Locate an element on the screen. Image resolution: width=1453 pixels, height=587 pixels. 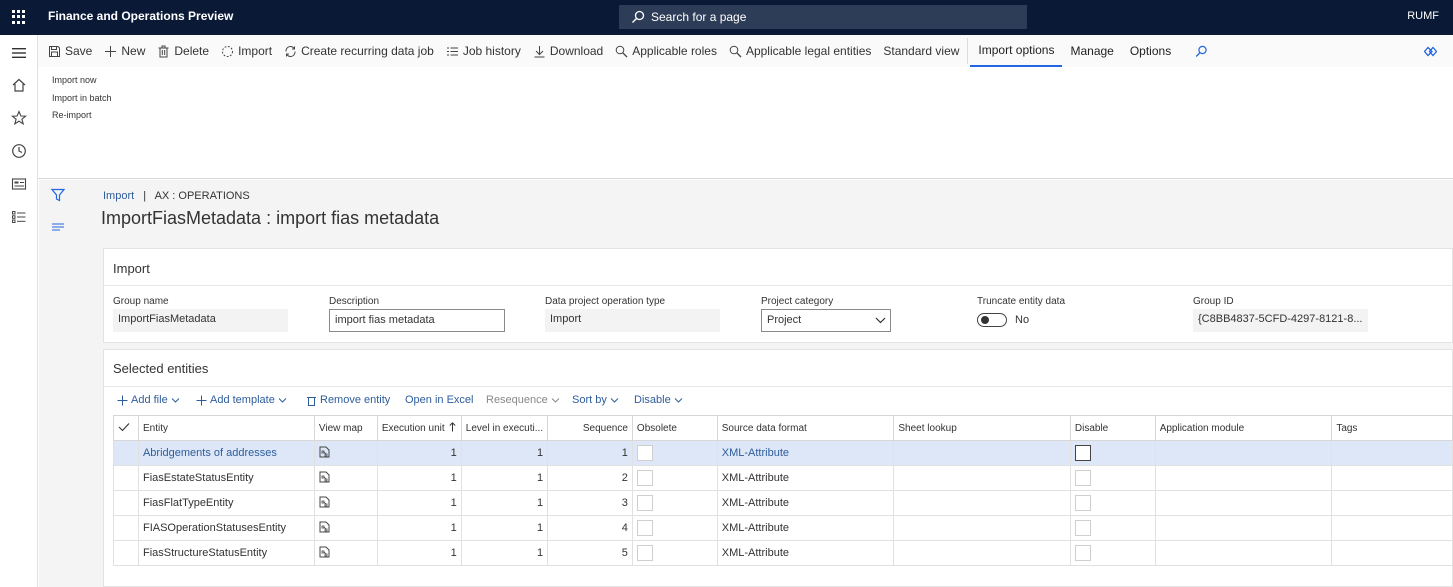
column-header-source-data-format: Source data format is located at coordinates (805, 428).